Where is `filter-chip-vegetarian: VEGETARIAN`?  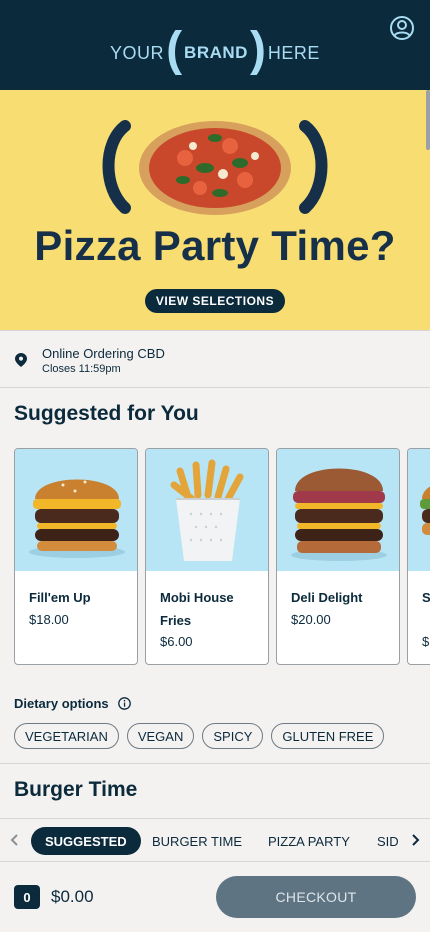
filter-chip-vegetarian: VEGETARIAN is located at coordinates (66, 736).